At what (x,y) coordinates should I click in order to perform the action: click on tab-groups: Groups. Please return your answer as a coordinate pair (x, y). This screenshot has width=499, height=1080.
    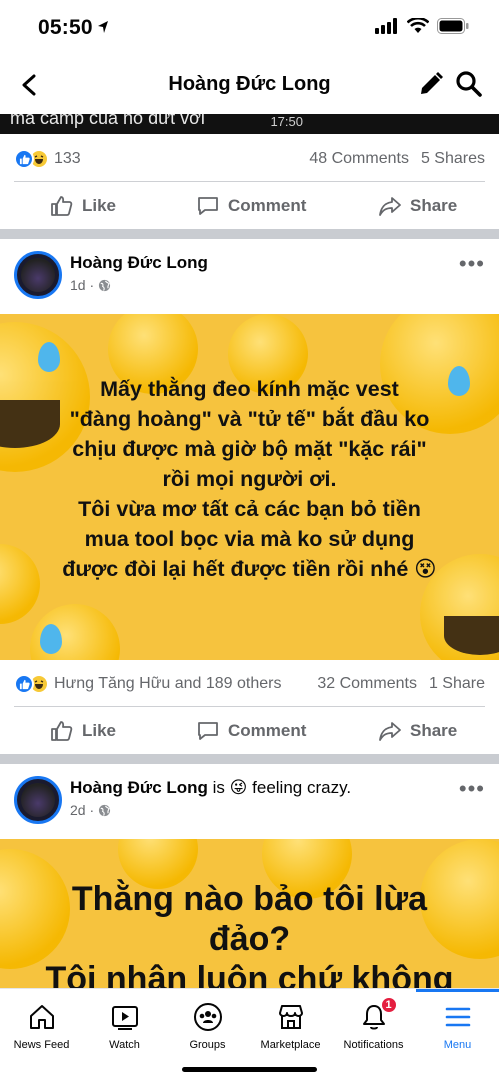
    Looking at the image, I should click on (207, 1024).